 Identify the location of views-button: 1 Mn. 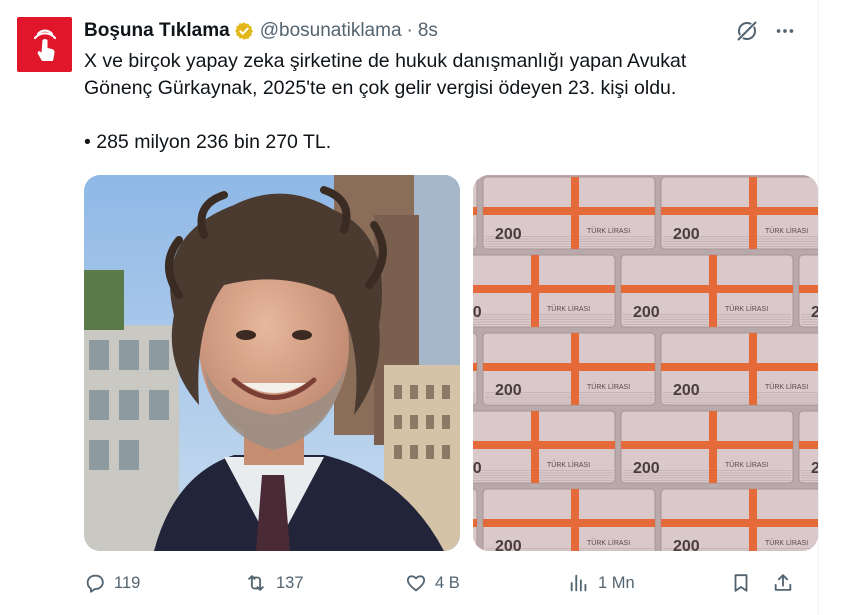
(601, 583).